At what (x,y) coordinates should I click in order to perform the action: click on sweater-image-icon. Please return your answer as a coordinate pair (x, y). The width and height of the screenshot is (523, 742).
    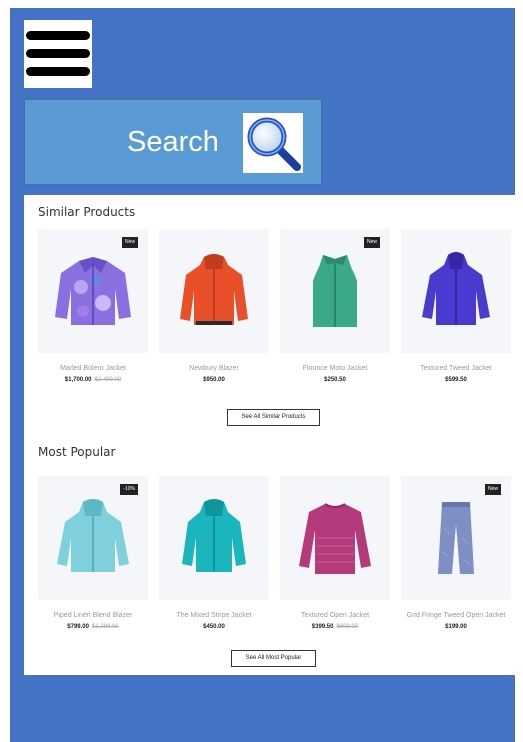
    Looking at the image, I should click on (335, 538).